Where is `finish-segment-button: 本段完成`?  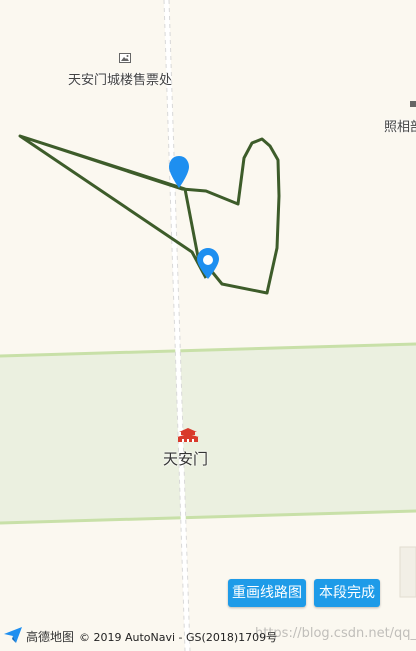 finish-segment-button: 本段完成 is located at coordinates (347, 593).